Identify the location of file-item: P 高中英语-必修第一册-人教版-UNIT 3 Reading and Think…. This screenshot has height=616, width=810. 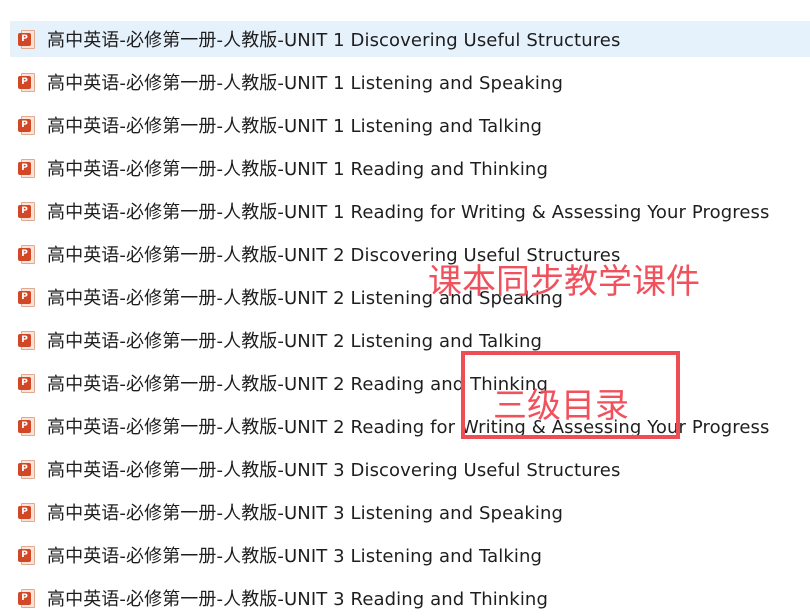
(410, 598).